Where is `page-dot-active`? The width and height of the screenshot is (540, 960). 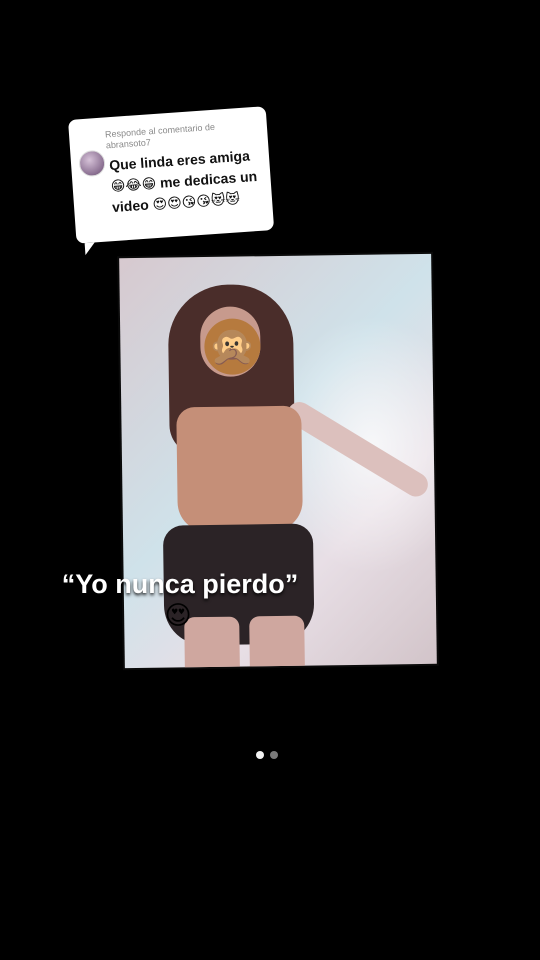 page-dot-active is located at coordinates (260, 755).